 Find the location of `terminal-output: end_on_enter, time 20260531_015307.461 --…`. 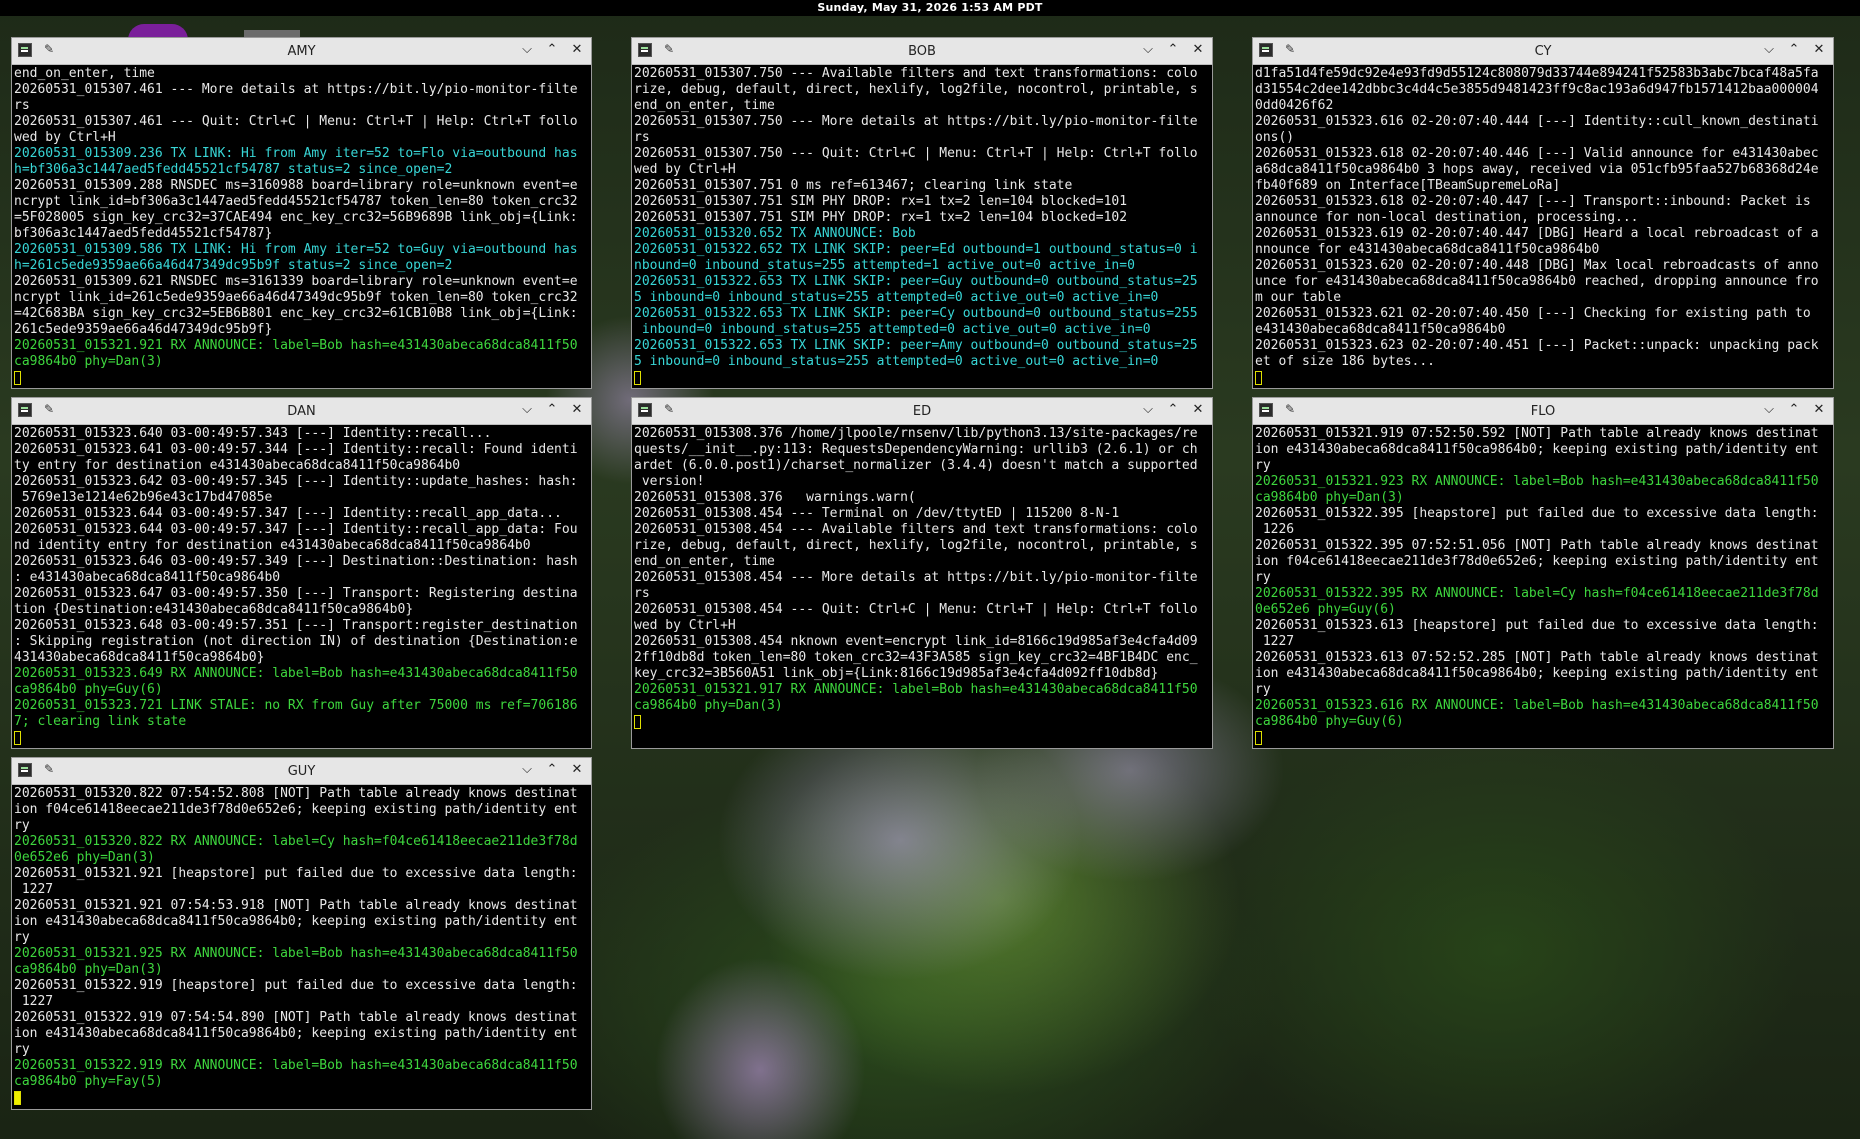

terminal-output: end_on_enter, time 20260531_015307.461 --… is located at coordinates (301, 226).